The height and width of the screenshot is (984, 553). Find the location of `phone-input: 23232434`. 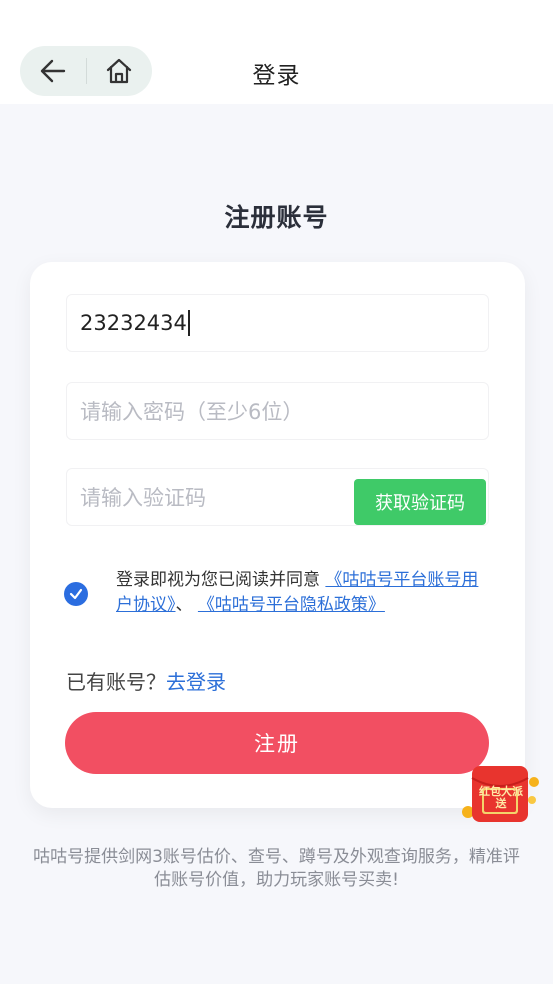

phone-input: 23232434 is located at coordinates (277, 323).